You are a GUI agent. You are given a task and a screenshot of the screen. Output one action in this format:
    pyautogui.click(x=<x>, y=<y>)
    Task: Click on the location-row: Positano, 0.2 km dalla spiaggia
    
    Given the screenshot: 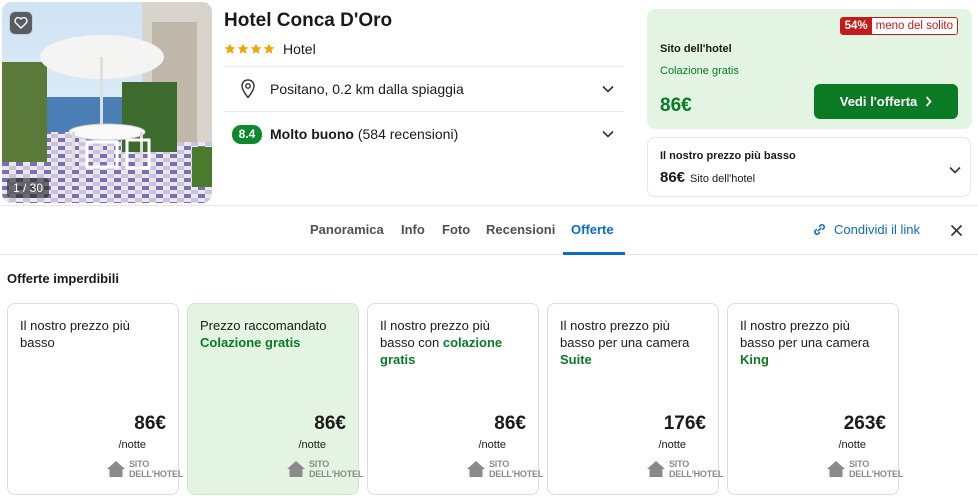 What is the action you would take?
    pyautogui.click(x=424, y=89)
    